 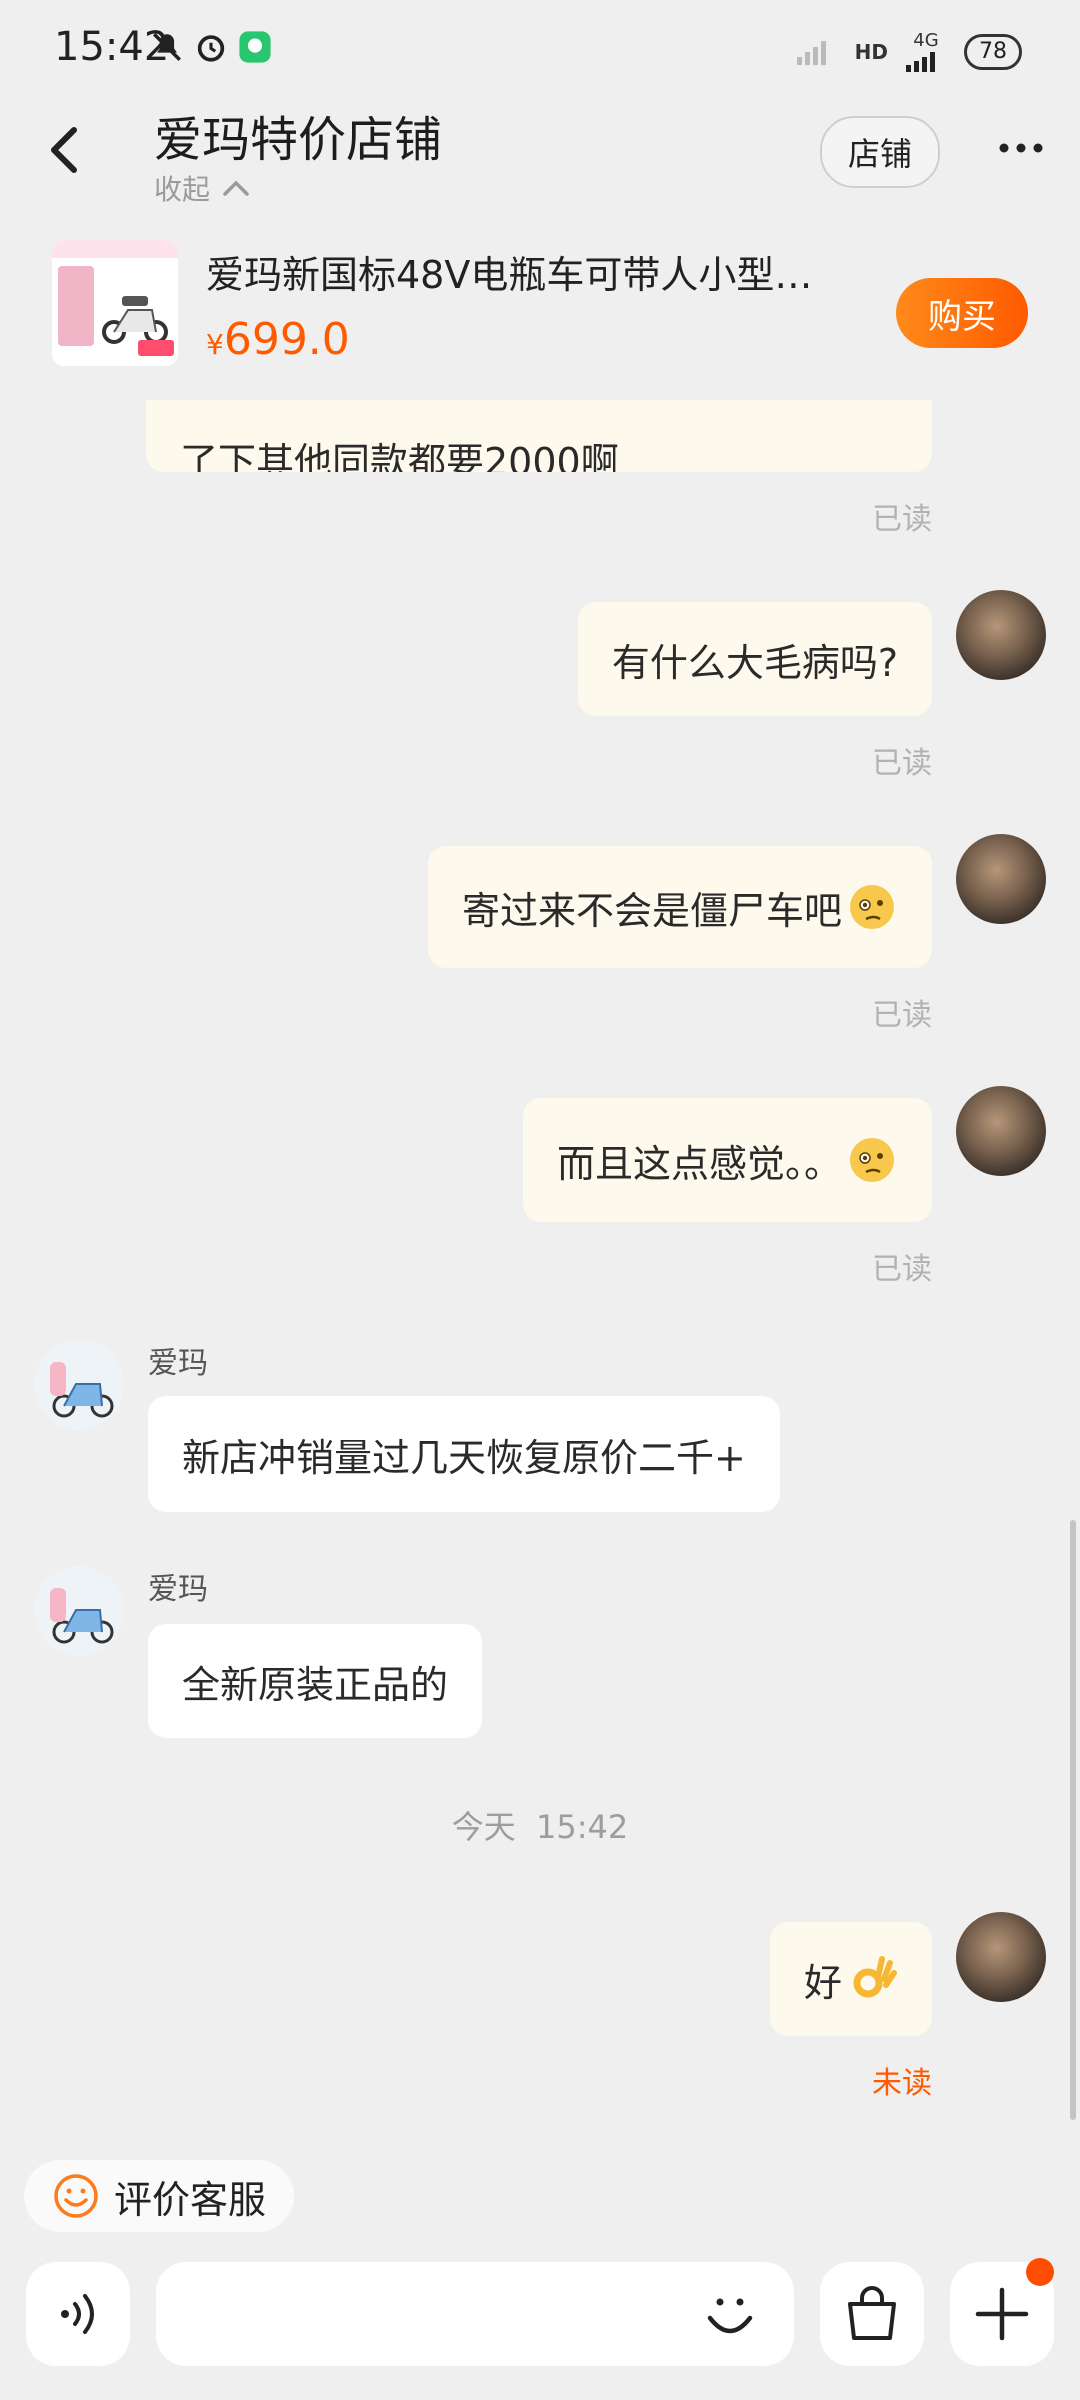 What do you see at coordinates (76, 2196) in the screenshot?
I see `smile-icon` at bounding box center [76, 2196].